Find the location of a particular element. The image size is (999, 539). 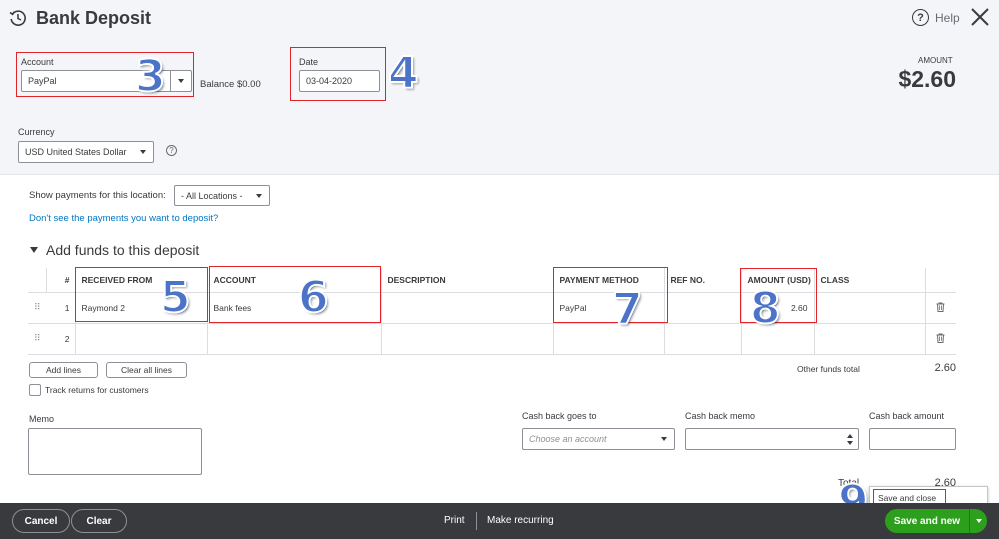

memo-textarea is located at coordinates (115, 451).